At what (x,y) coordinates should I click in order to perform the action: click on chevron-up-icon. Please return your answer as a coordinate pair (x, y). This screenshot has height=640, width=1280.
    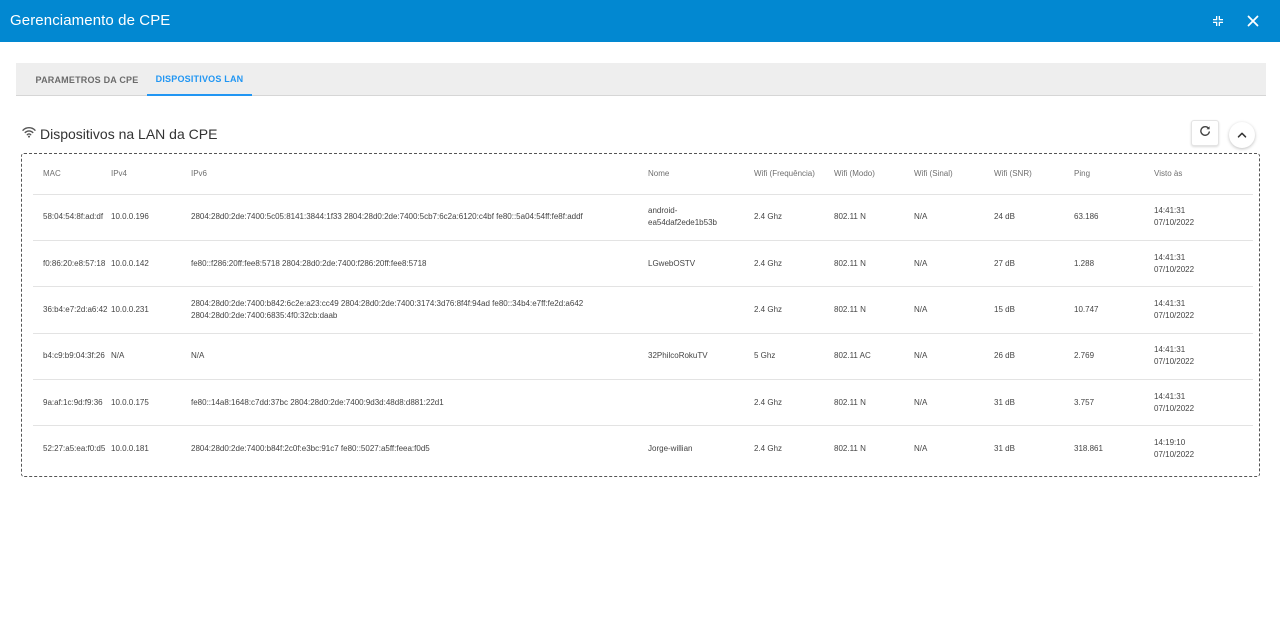
    Looking at the image, I should click on (1242, 135).